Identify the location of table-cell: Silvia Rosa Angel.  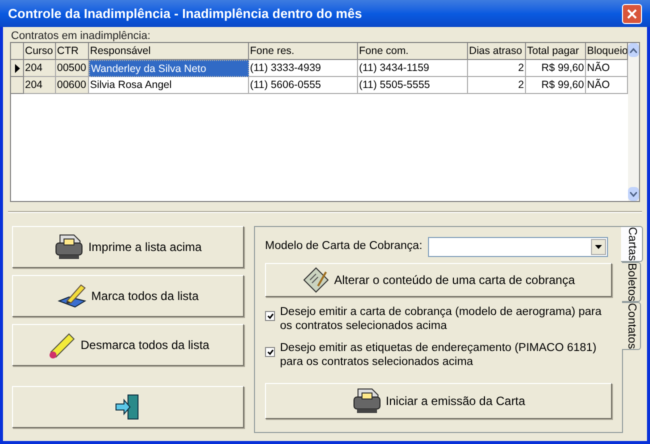
(169, 85).